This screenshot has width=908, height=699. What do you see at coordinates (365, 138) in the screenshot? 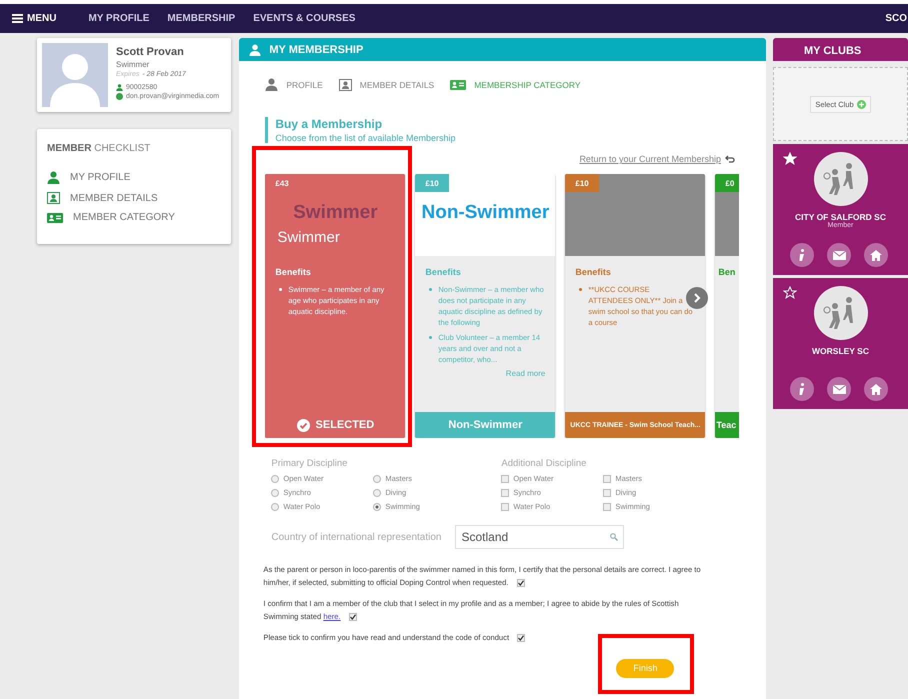
I see `section-subtitle: Choose from the list of available Membership` at bounding box center [365, 138].